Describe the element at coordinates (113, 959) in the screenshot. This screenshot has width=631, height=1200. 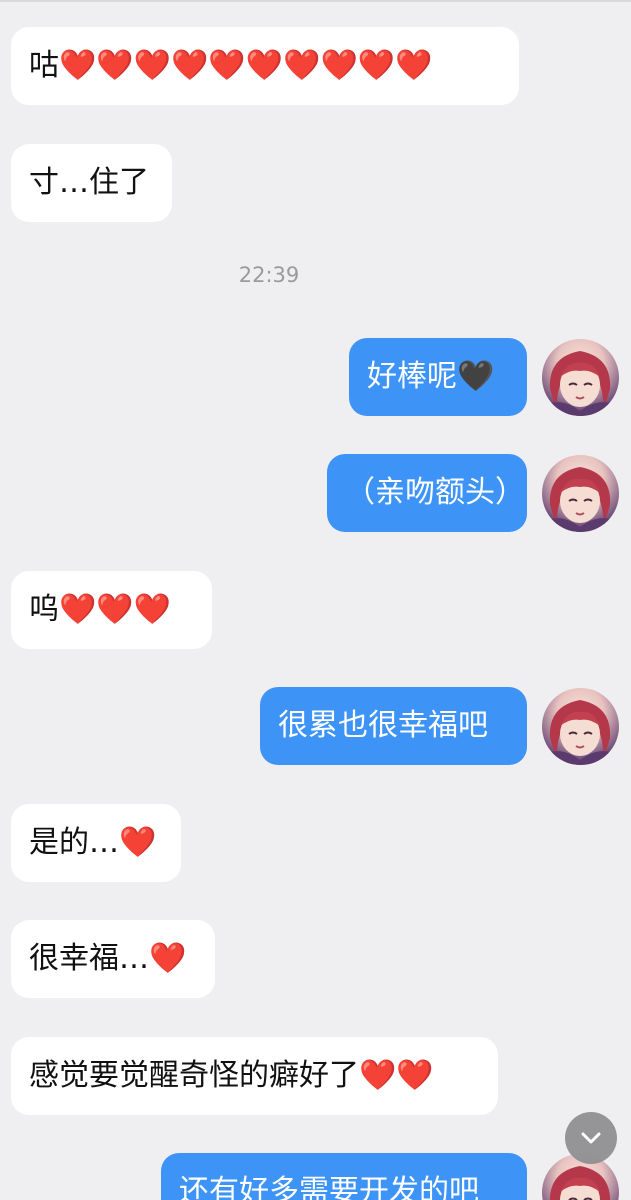
I see `message-bubble-incoming: 很幸福…❤️` at that location.